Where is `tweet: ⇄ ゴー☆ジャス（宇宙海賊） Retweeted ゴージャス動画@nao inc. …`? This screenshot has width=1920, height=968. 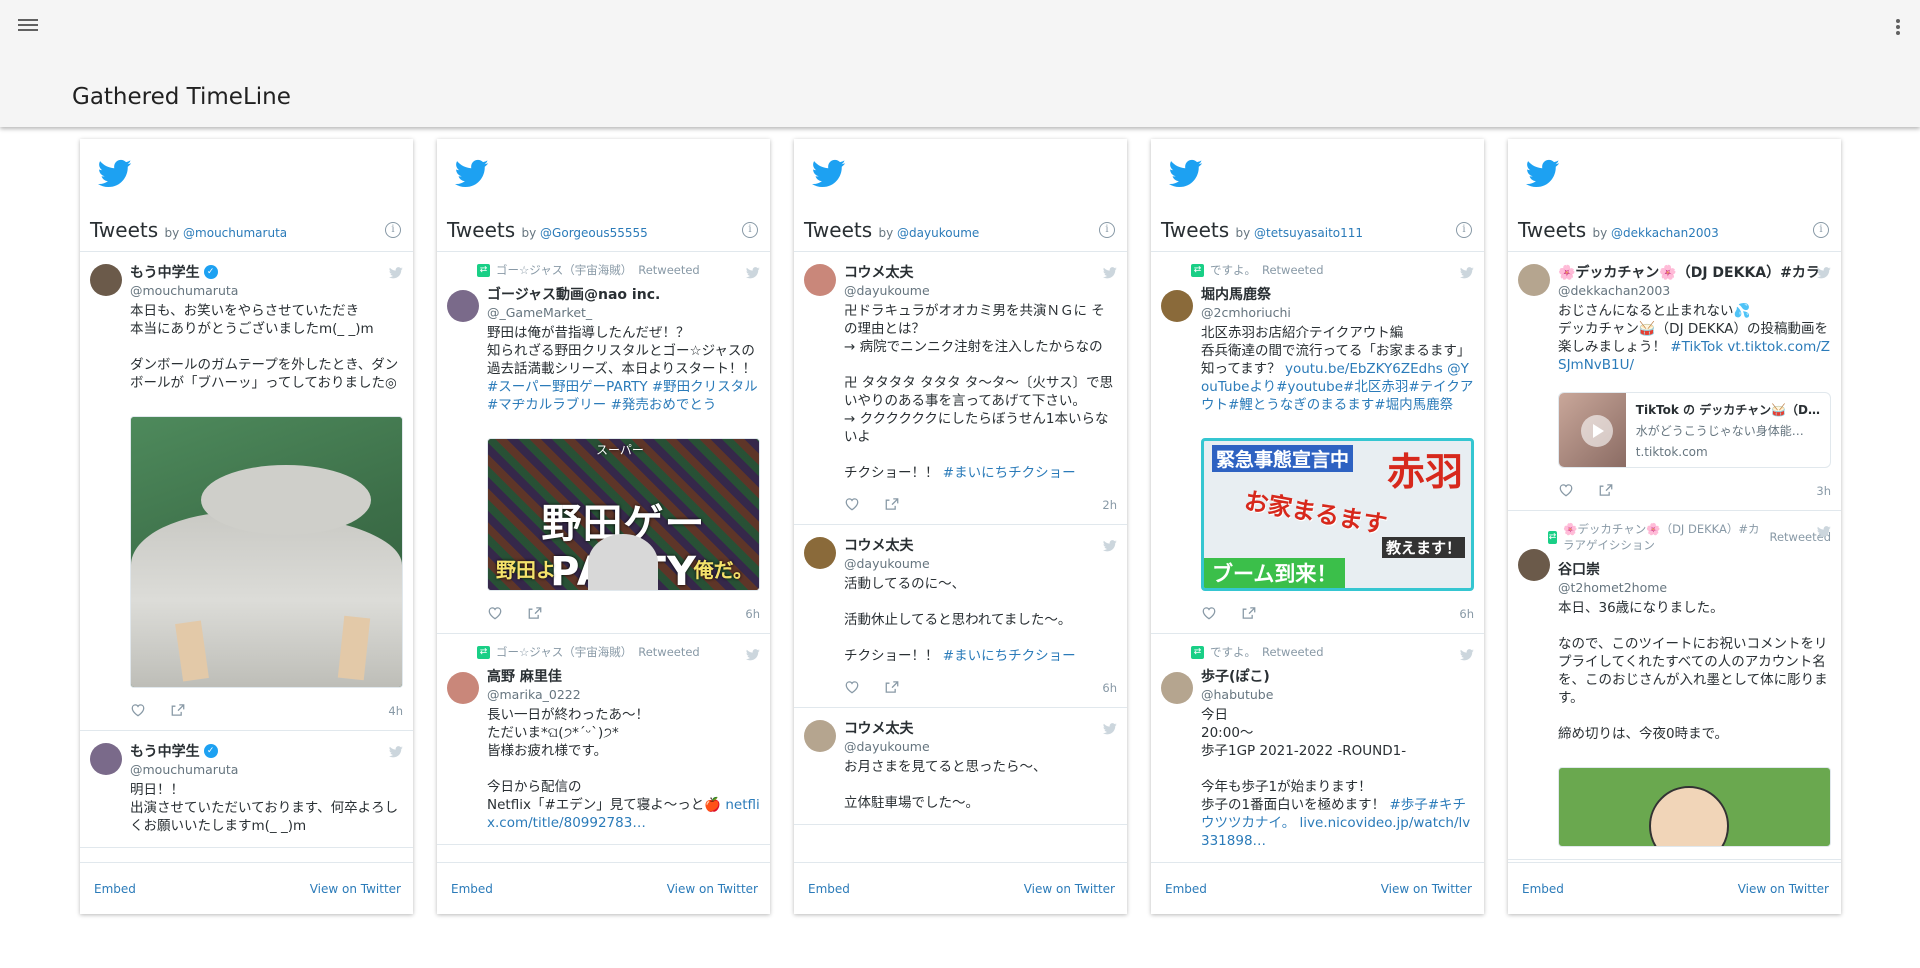
tweet: ⇄ ゴー☆ジャス（宇宙海賊） Retweeted ゴージャス動画@nao inc. … is located at coordinates (603, 443).